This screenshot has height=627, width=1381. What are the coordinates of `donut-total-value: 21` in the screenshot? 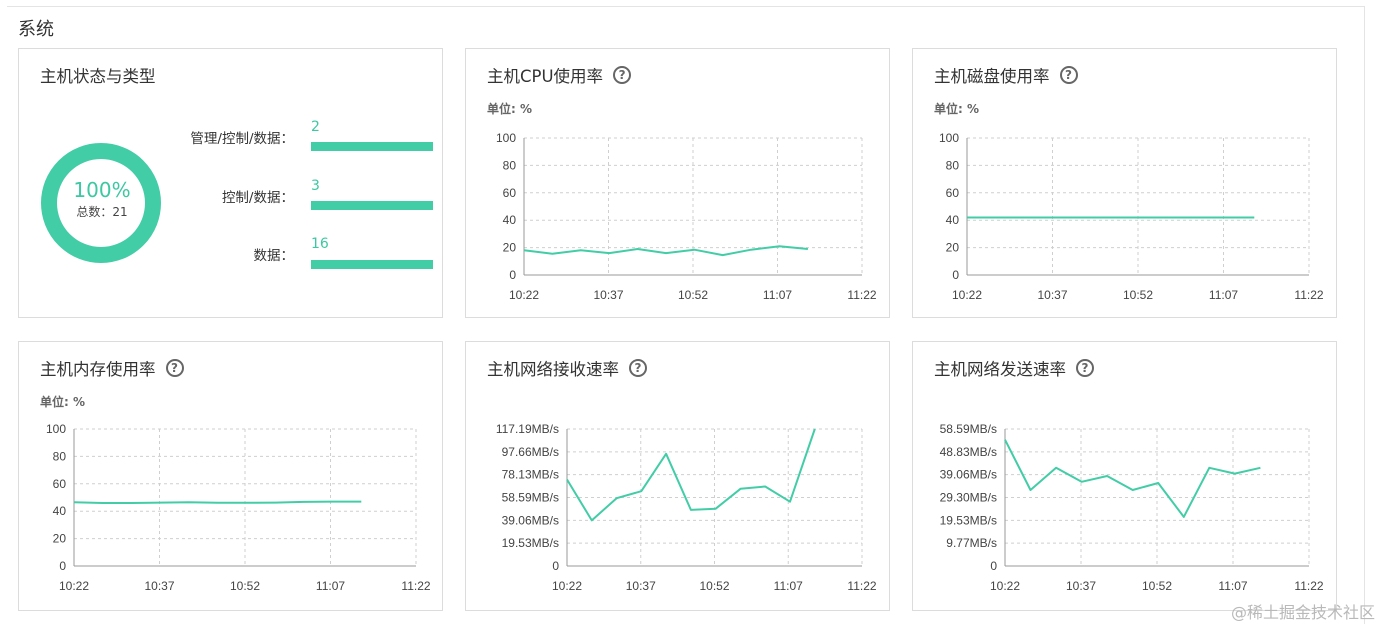 It's located at (120, 212).